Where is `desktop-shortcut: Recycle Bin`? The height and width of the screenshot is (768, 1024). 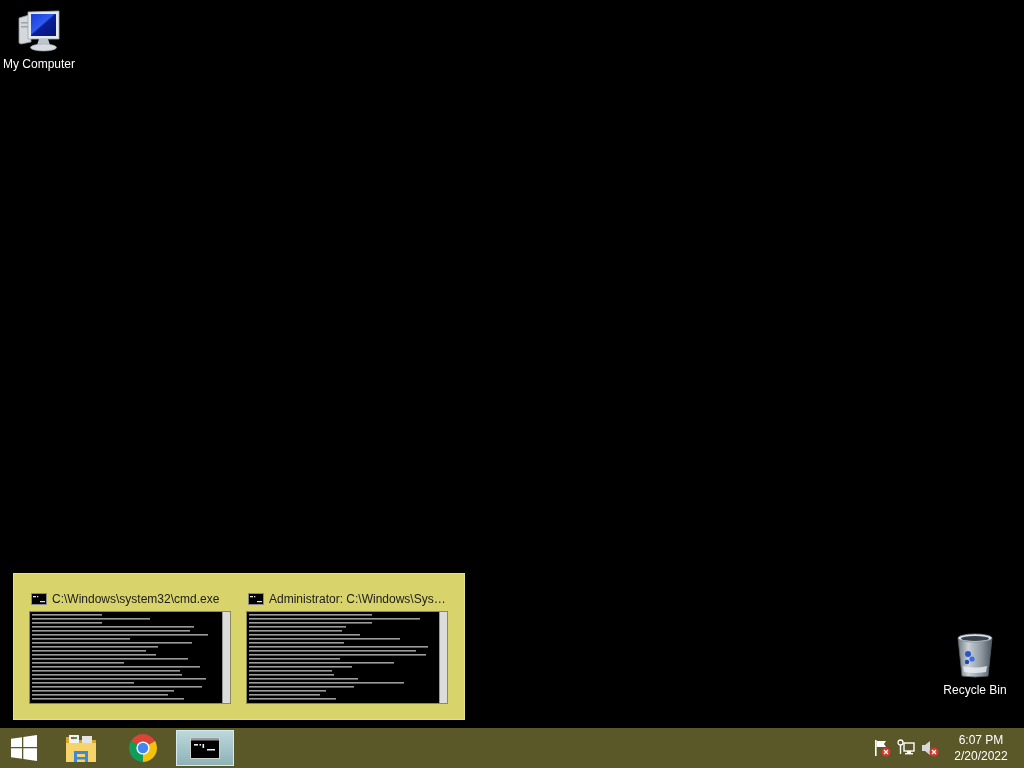
desktop-shortcut: Recycle Bin is located at coordinates (975, 665).